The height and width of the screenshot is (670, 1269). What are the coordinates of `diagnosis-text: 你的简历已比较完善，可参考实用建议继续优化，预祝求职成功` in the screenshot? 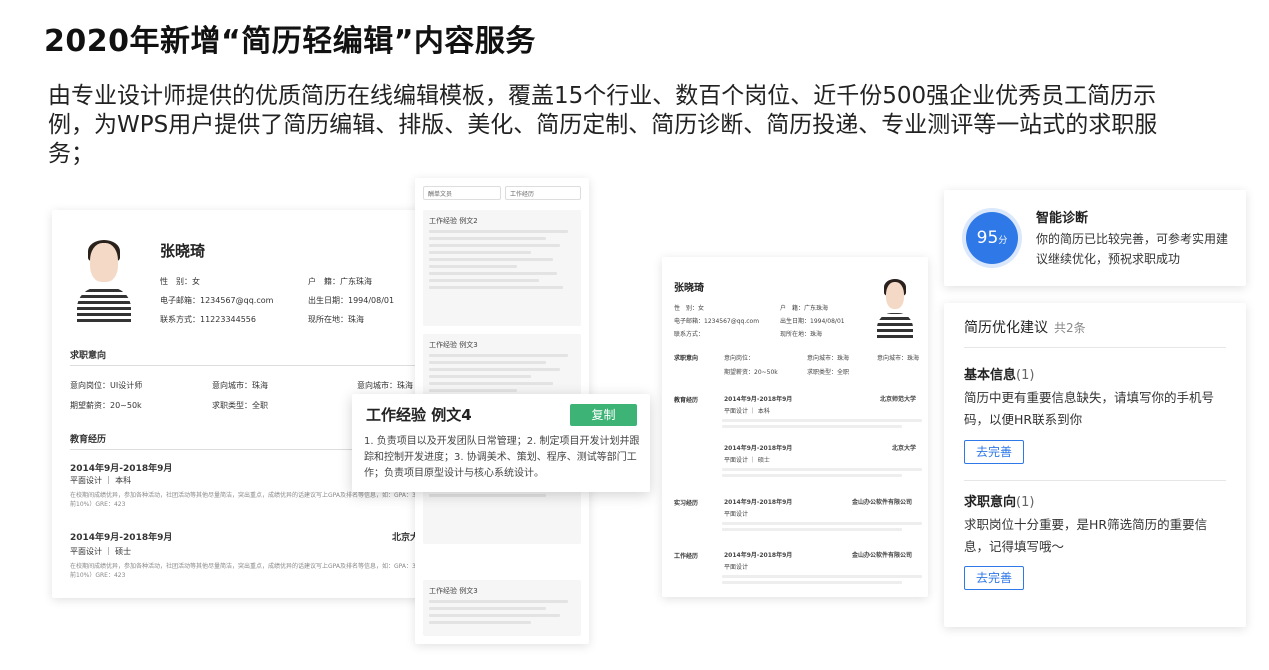 It's located at (1132, 249).